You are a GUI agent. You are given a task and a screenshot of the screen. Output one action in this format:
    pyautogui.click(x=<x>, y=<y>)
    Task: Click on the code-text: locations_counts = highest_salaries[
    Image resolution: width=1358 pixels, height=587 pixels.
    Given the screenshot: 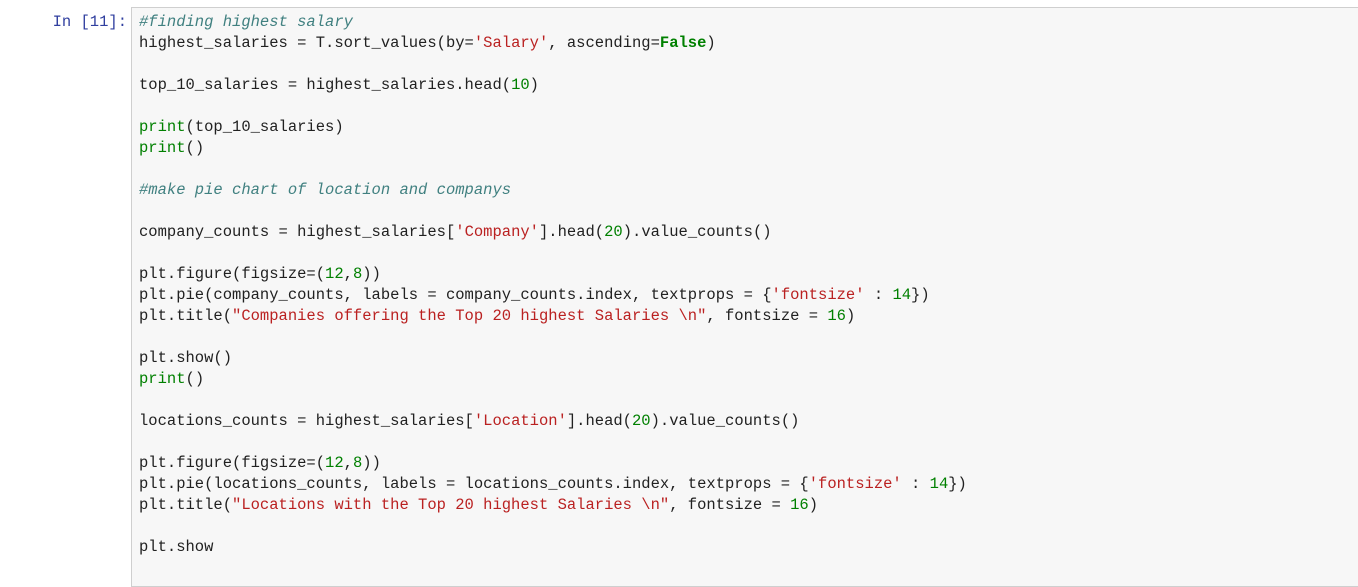 What is the action you would take?
    pyautogui.click(x=306, y=421)
    